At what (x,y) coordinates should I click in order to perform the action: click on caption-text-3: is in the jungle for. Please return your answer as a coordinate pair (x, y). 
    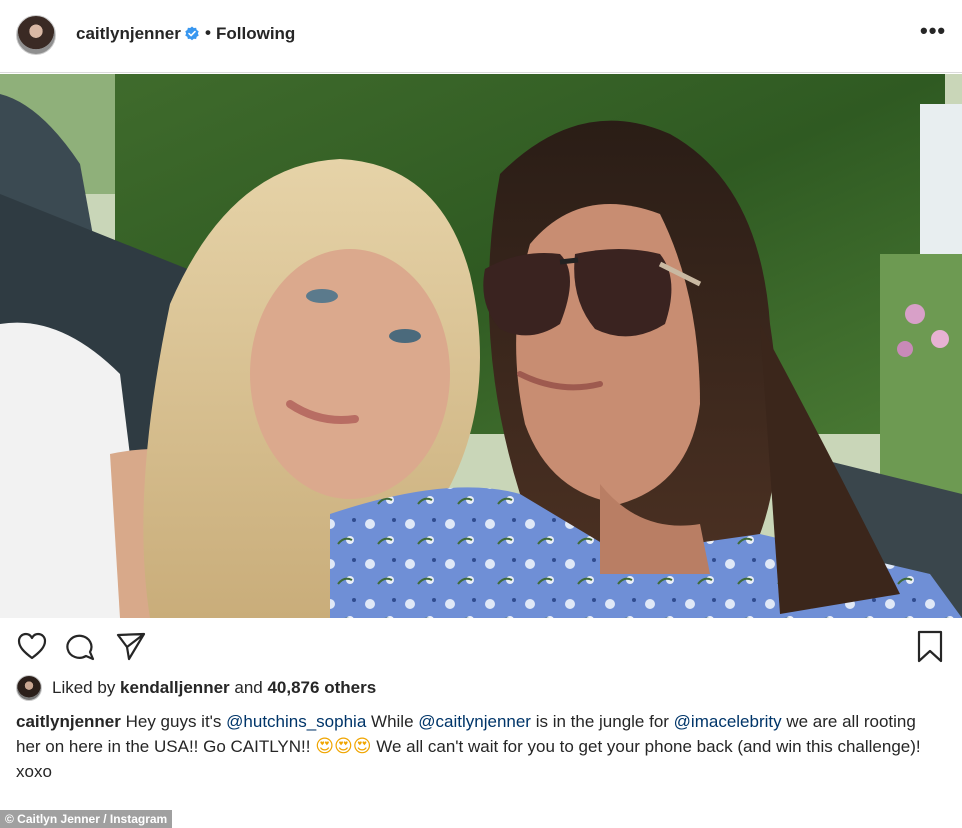
    Looking at the image, I should click on (602, 721).